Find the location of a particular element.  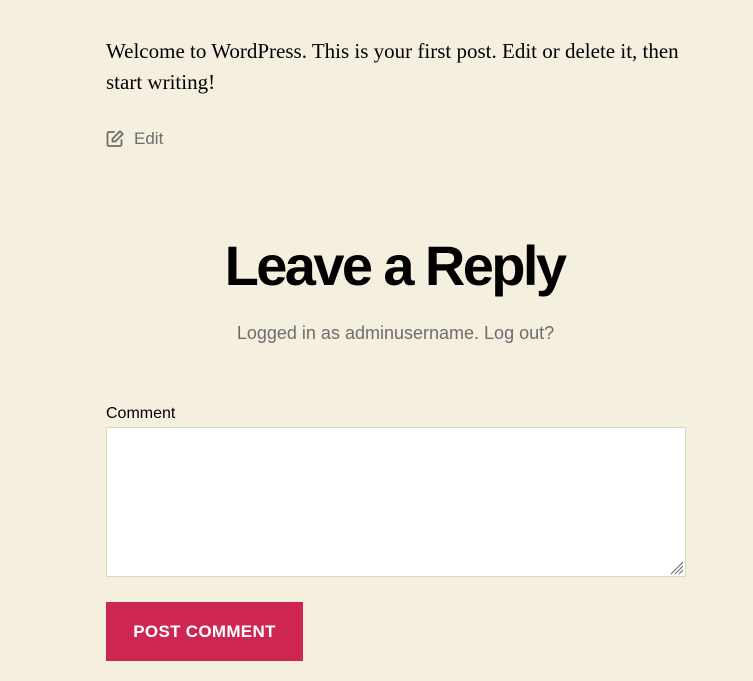

edit-label: Edit is located at coordinates (149, 138).